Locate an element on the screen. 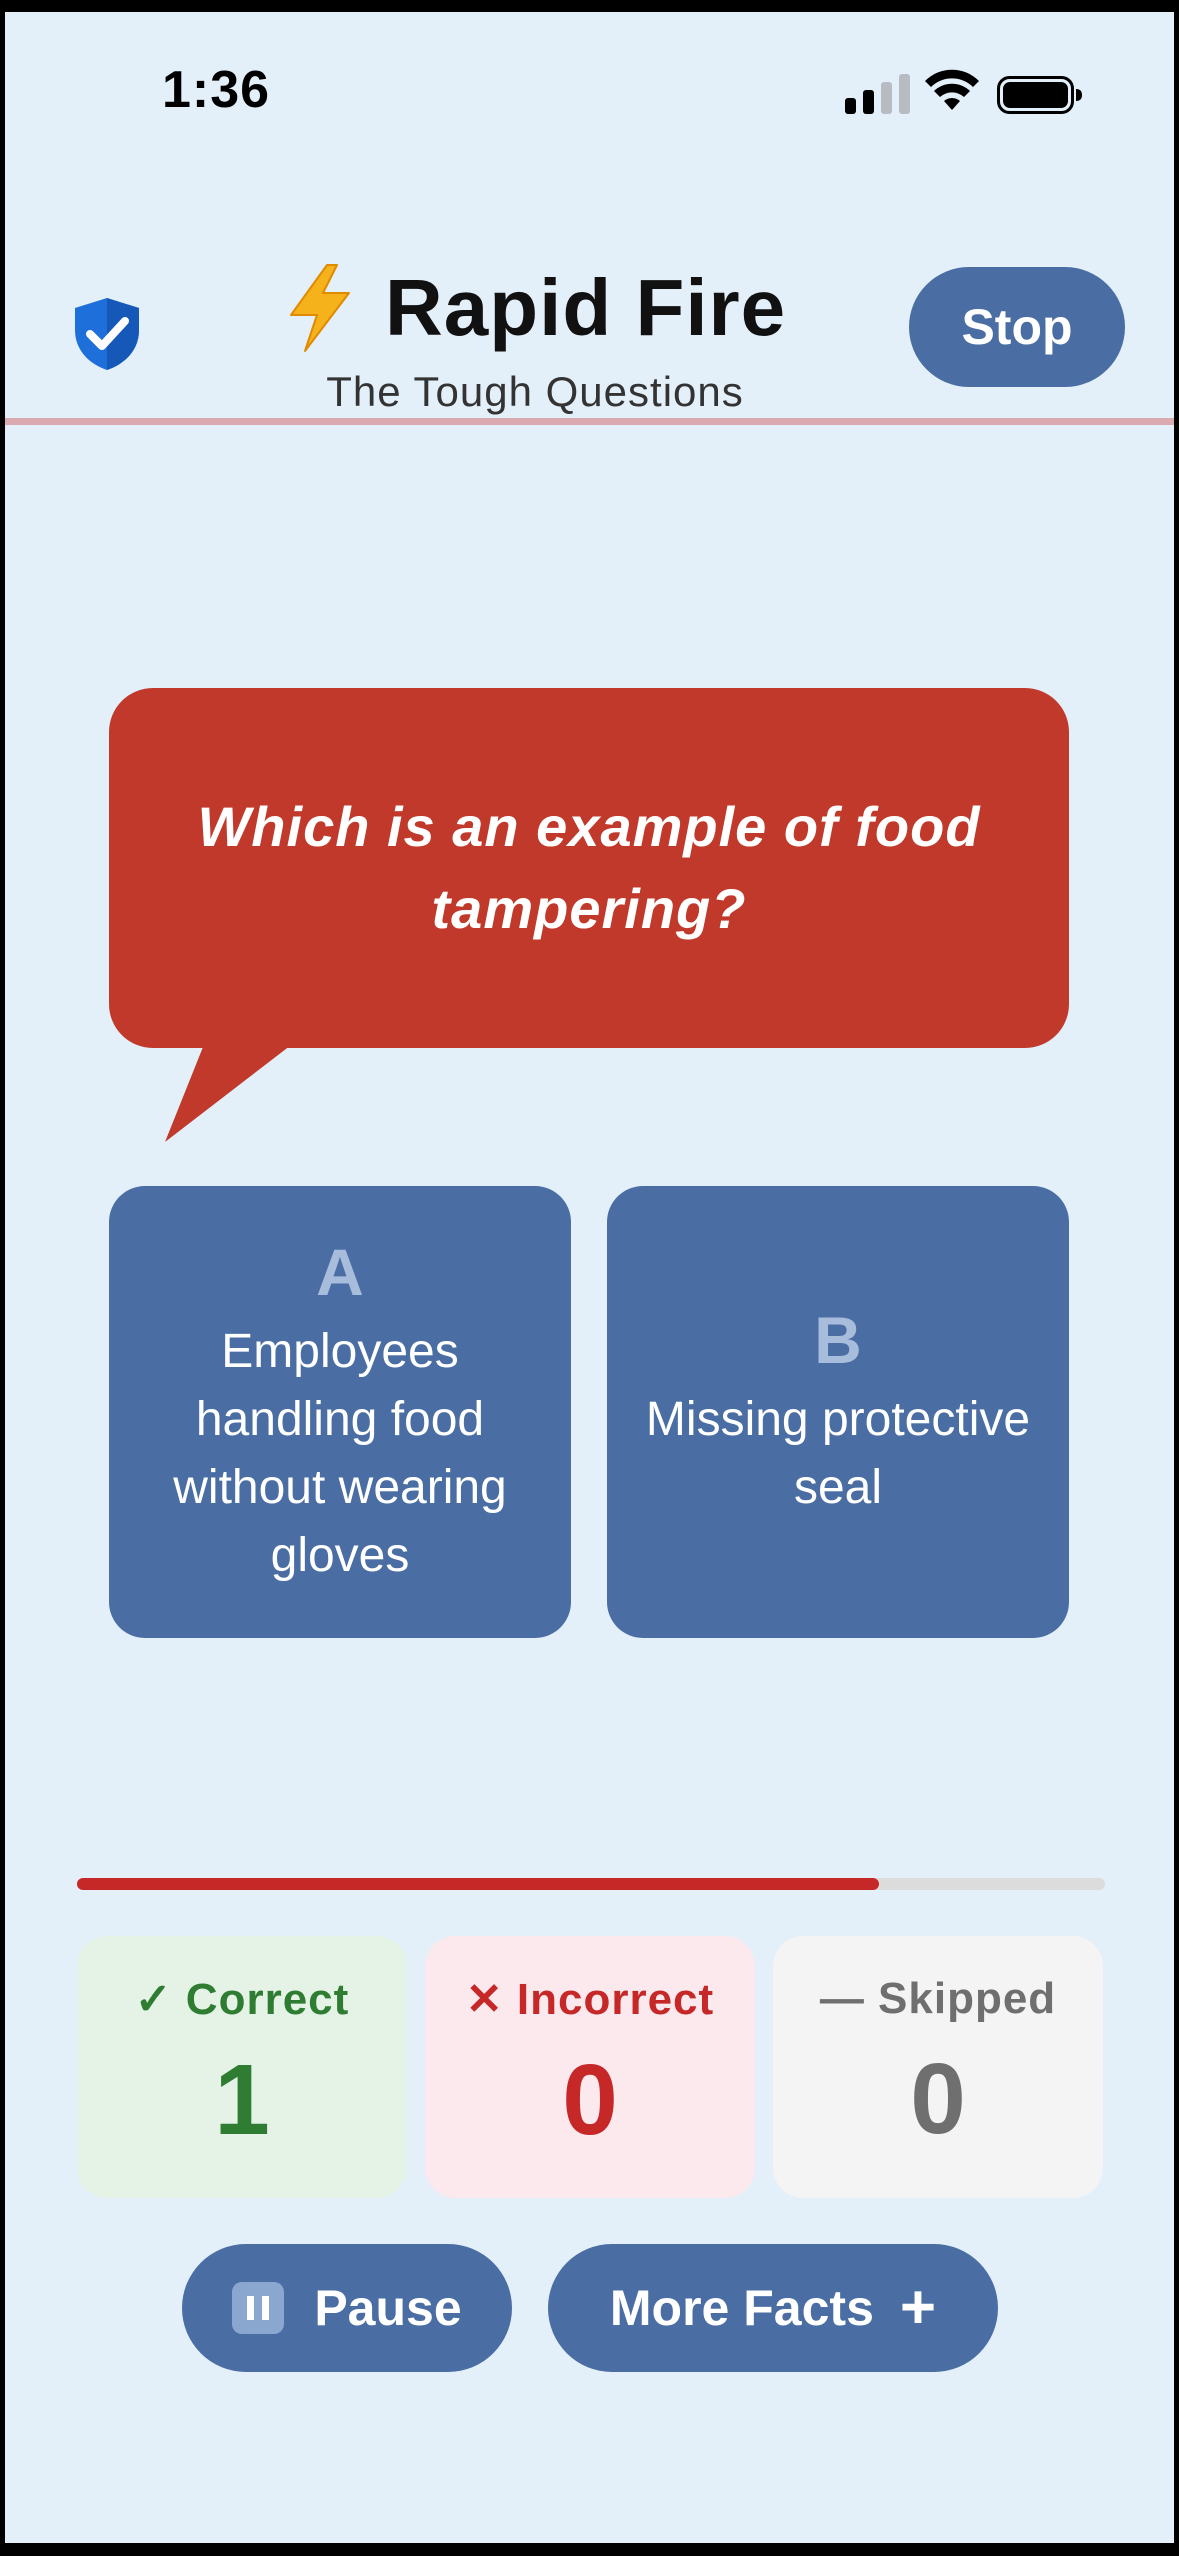 The width and height of the screenshot is (1179, 2556). answer-text: Missing protective seal is located at coordinates (838, 1453).